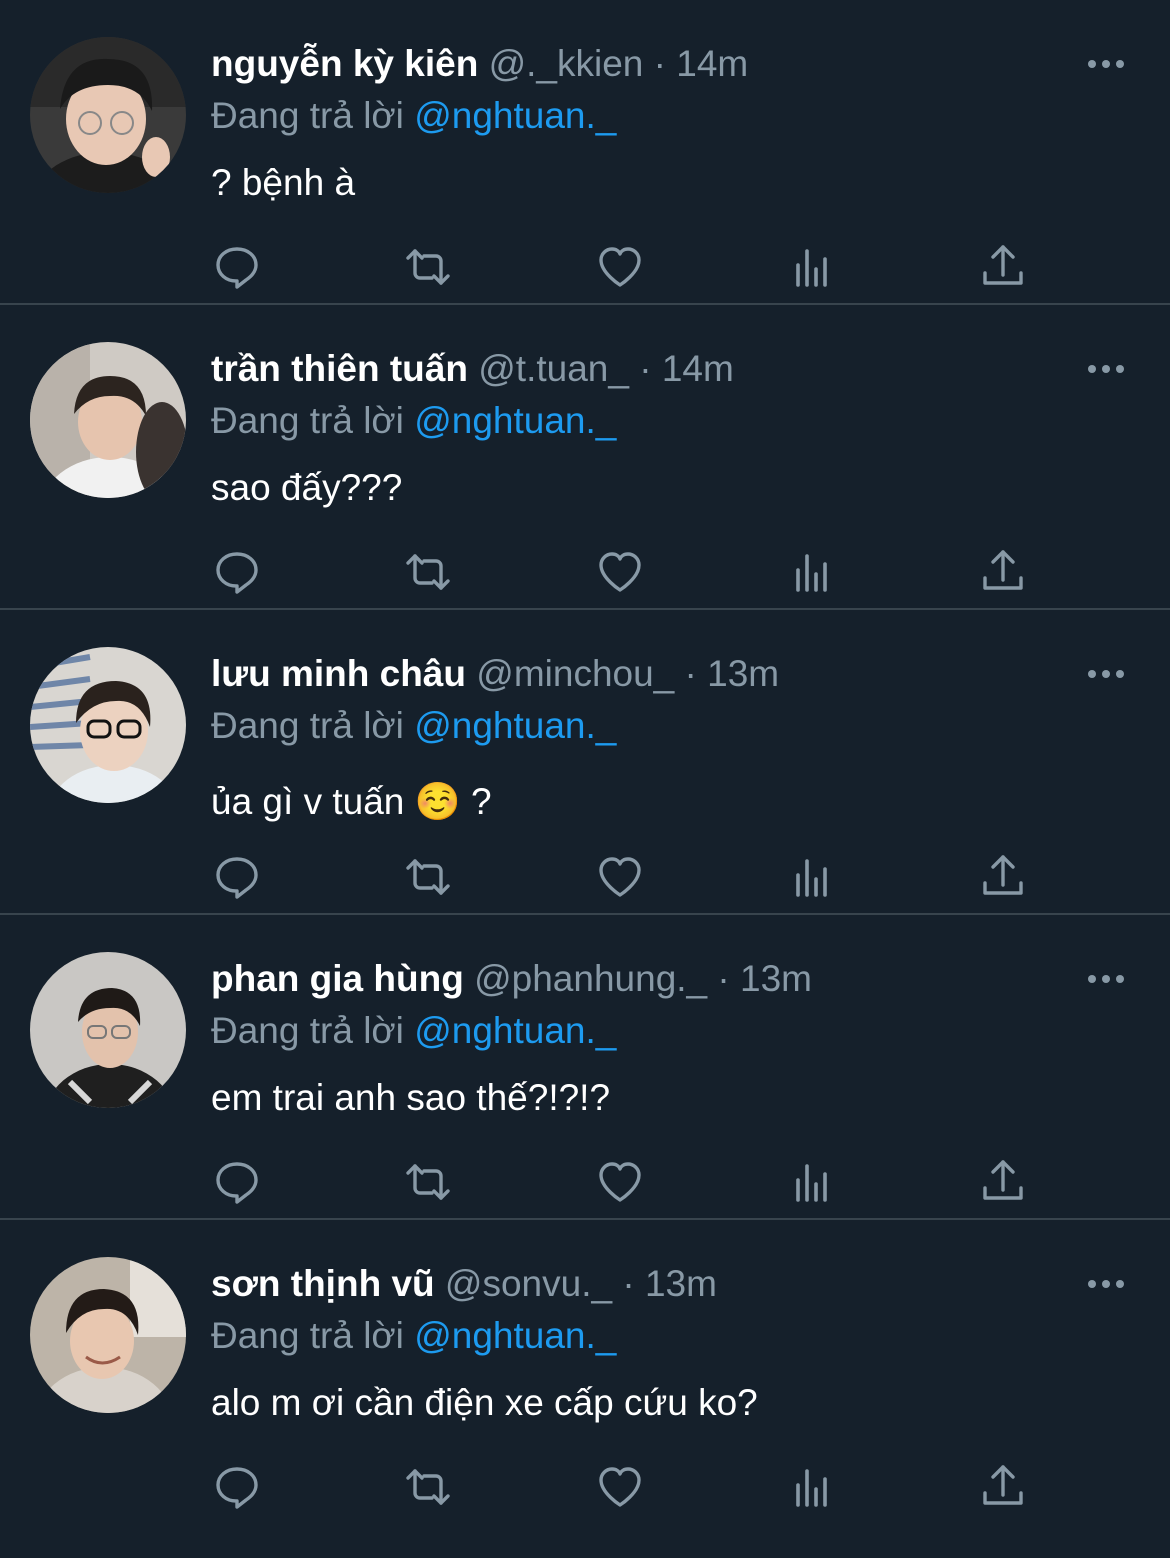 Image resolution: width=1170 pixels, height=1558 pixels. What do you see at coordinates (344, 63) in the screenshot?
I see `display-name: nguyễn kỳ kiên` at bounding box center [344, 63].